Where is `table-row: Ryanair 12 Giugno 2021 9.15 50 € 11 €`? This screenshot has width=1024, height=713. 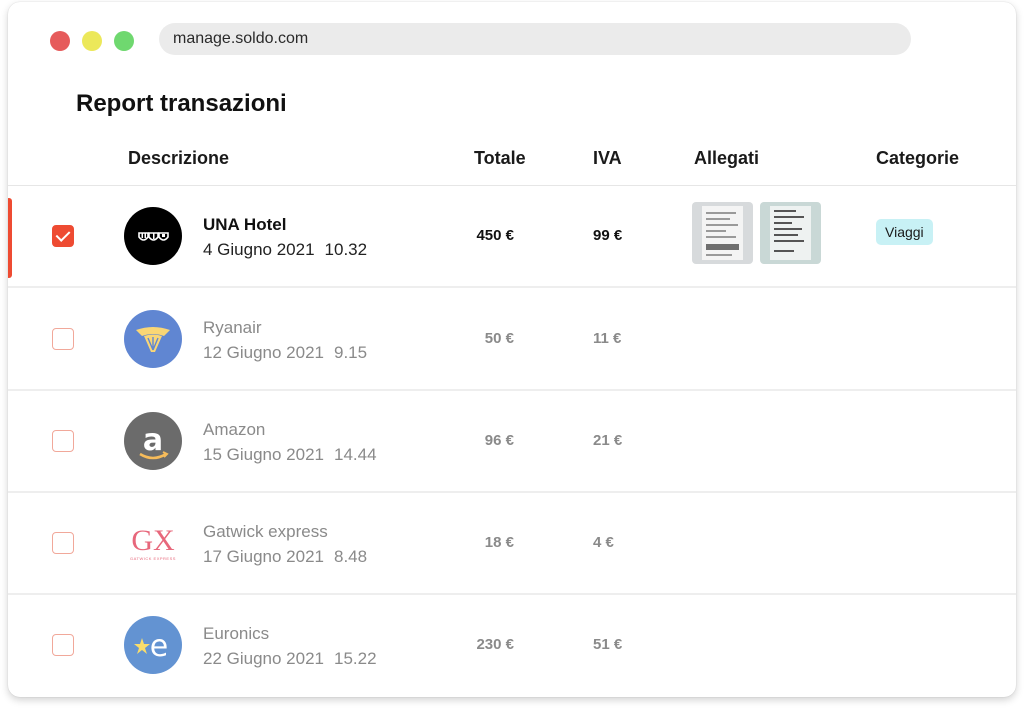 table-row: Ryanair 12 Giugno 2021 9.15 50 € 11 € is located at coordinates (512, 340).